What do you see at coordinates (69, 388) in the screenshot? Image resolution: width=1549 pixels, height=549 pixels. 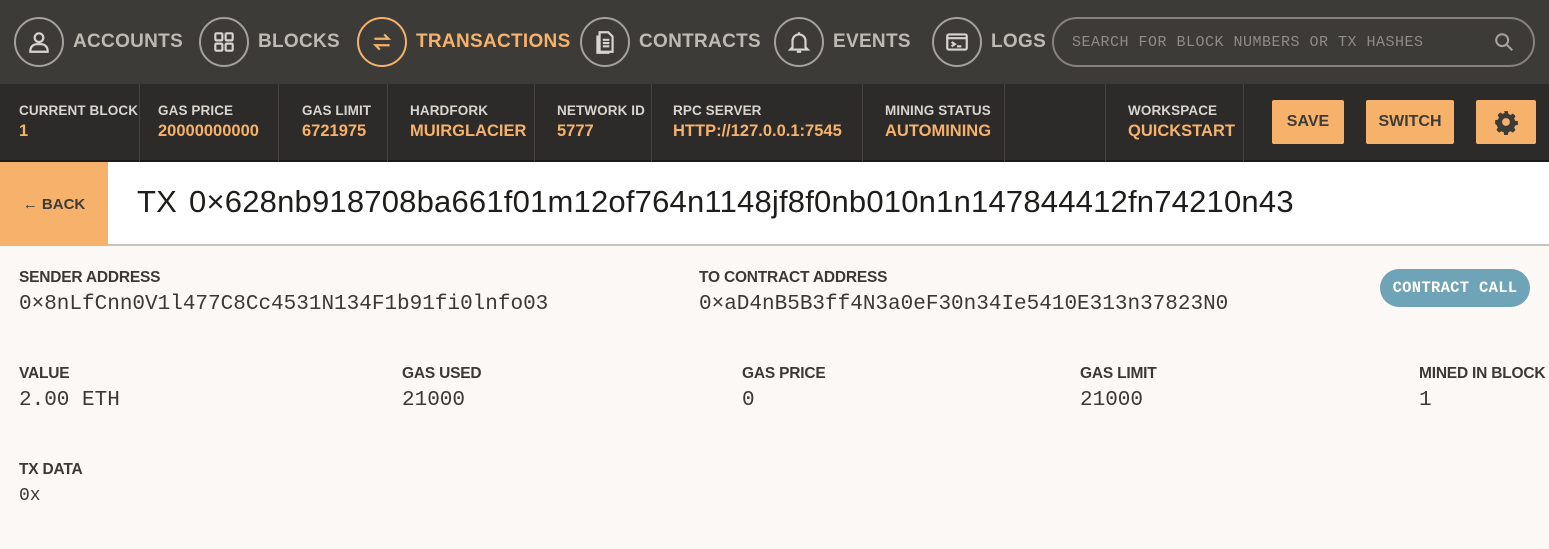 I see `value-field: VALUE 2.00 ETH` at bounding box center [69, 388].